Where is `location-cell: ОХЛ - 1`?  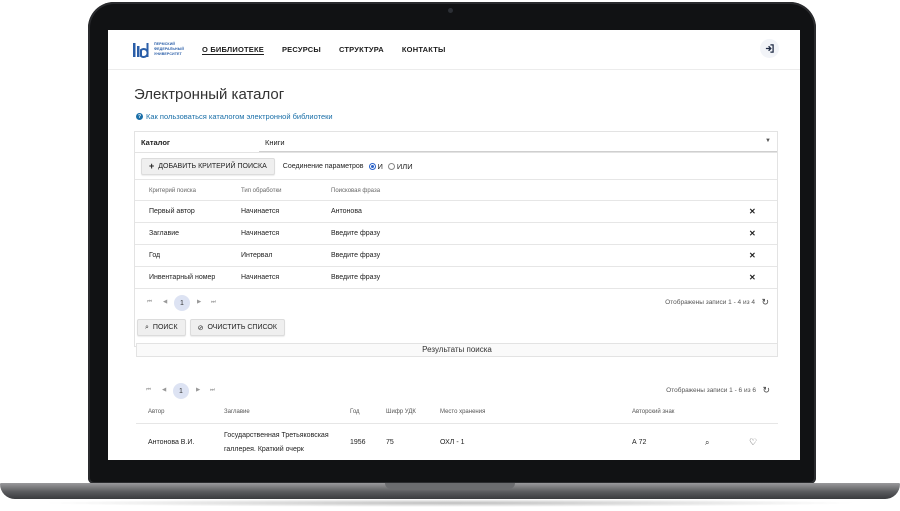
location-cell: ОХЛ - 1 is located at coordinates (452, 442).